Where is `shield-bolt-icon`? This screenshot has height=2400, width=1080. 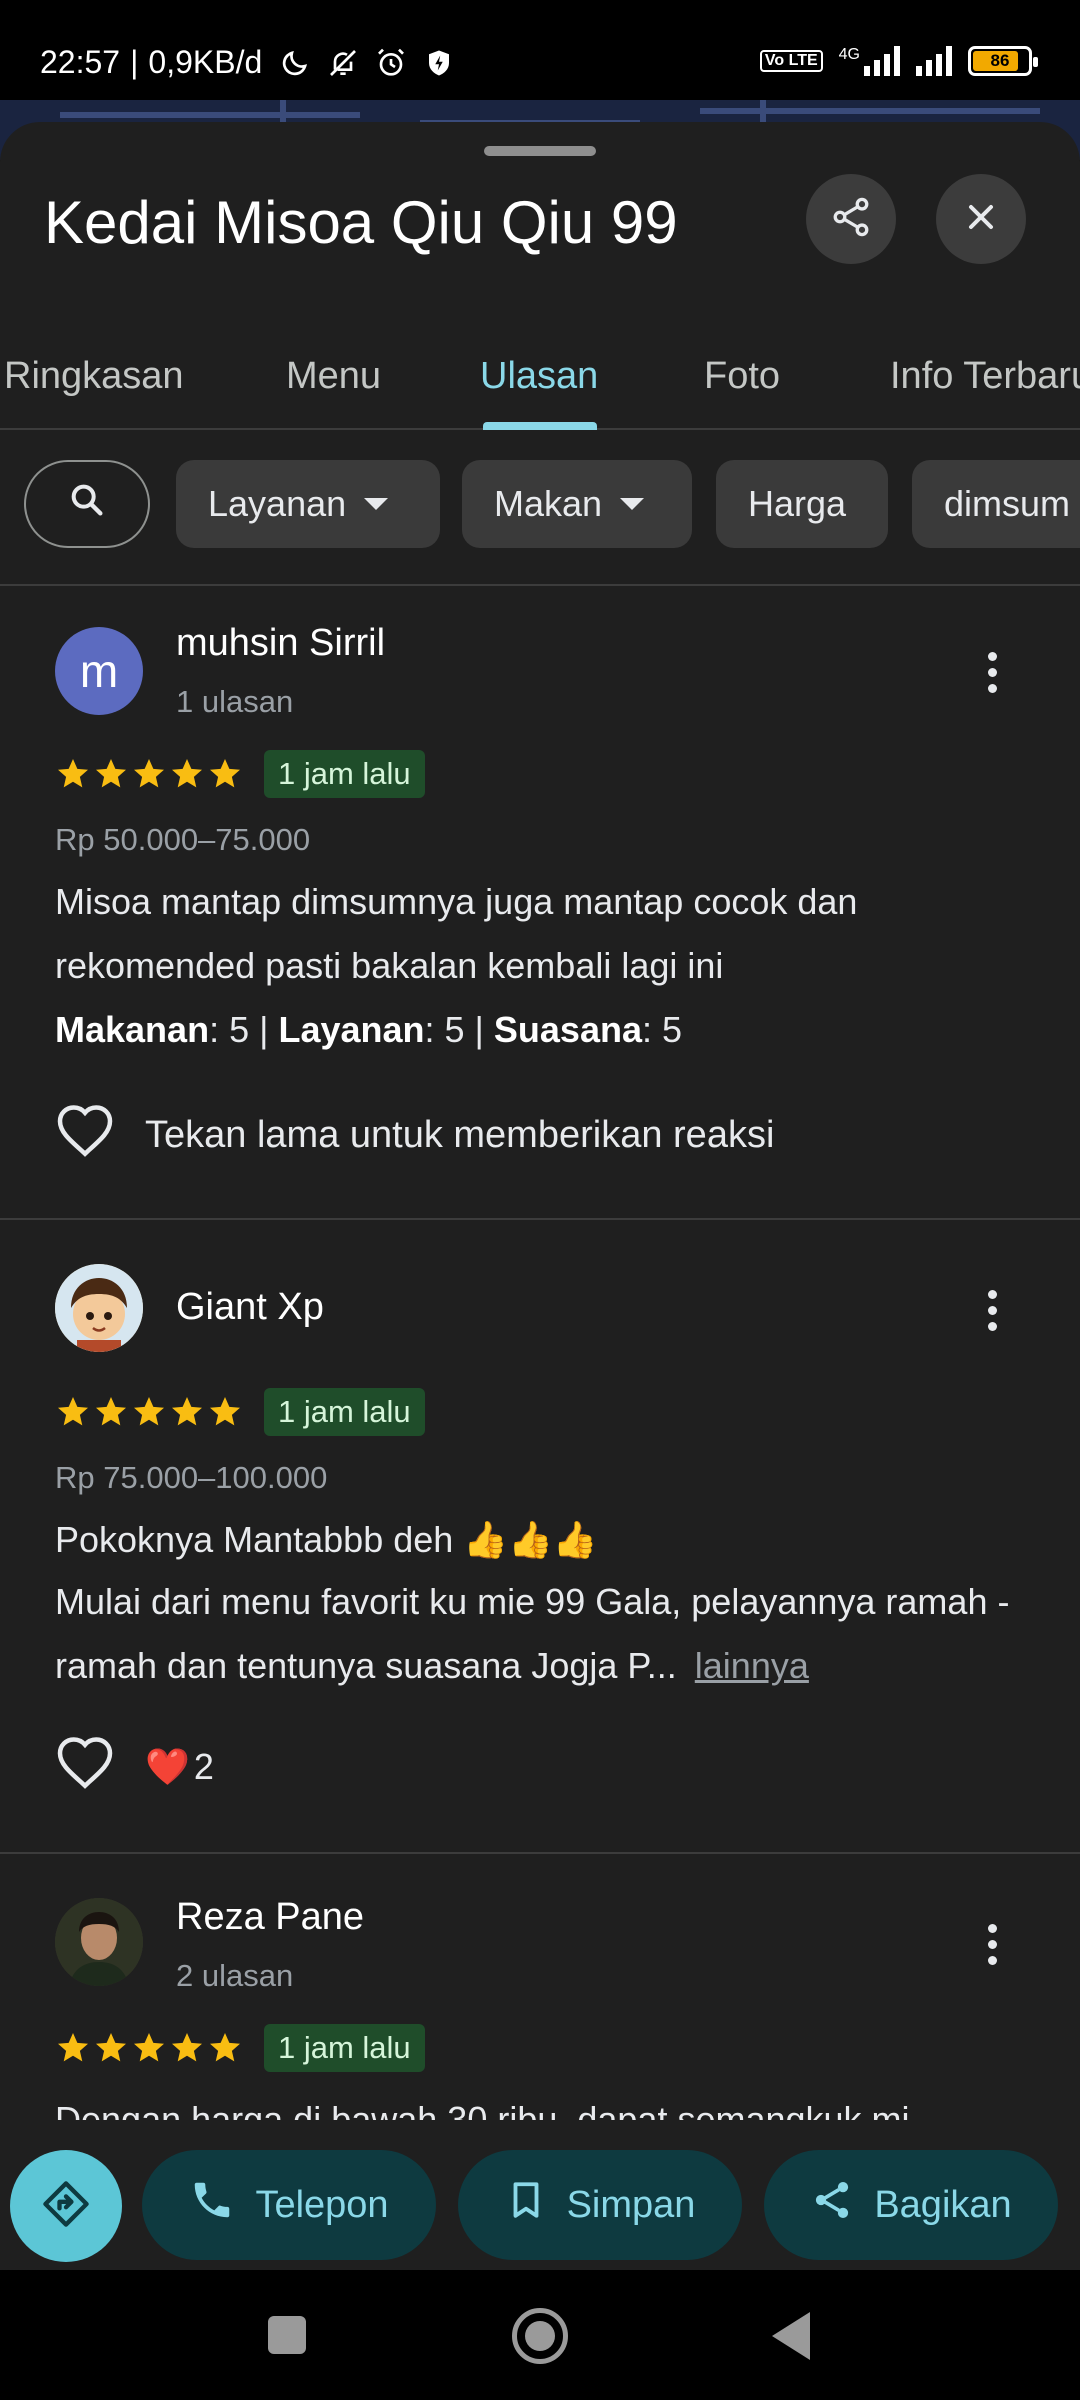 shield-bolt-icon is located at coordinates (439, 63).